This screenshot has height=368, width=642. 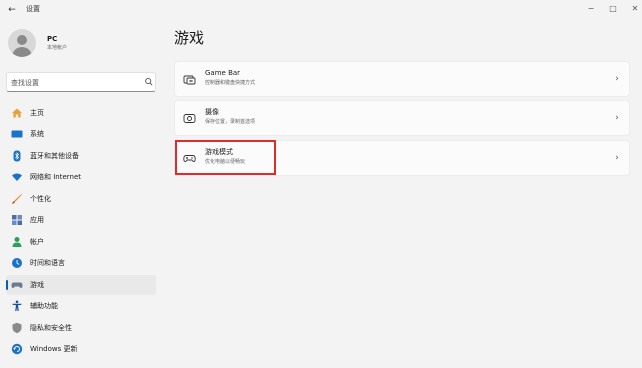 What do you see at coordinates (33, 9) in the screenshot?
I see `window-title: 设置` at bounding box center [33, 9].